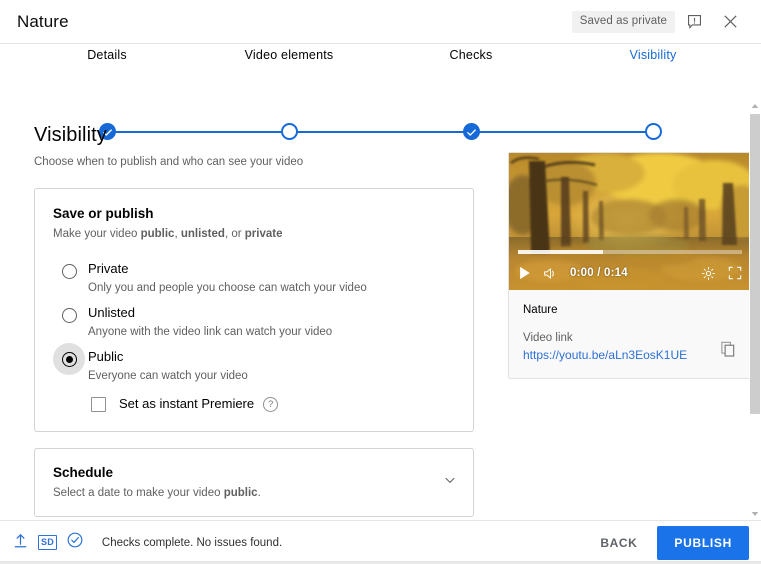  I want to click on radio-label-private: Private, so click(108, 268).